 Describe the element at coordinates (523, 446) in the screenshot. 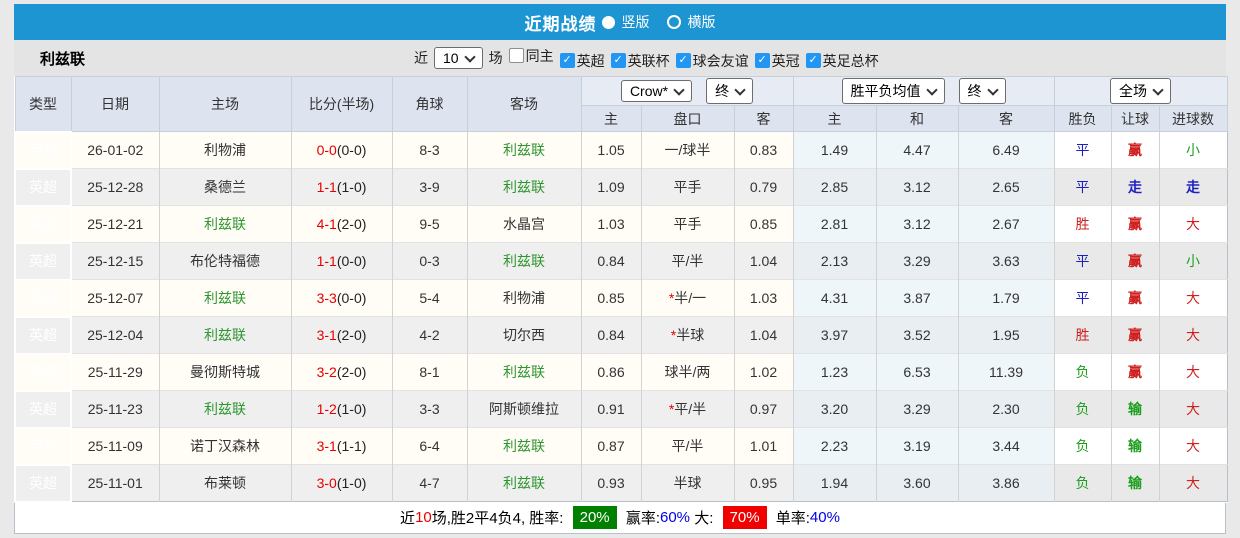

I see `away-team: 利兹联` at that location.